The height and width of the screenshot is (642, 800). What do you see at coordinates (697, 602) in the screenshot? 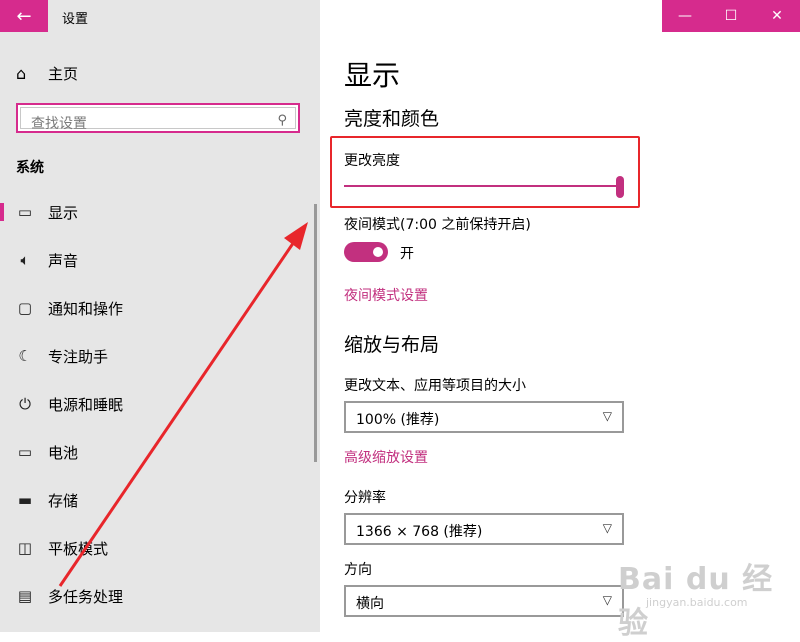
I see `watermark-url: jingyan.baidu.com` at bounding box center [697, 602].